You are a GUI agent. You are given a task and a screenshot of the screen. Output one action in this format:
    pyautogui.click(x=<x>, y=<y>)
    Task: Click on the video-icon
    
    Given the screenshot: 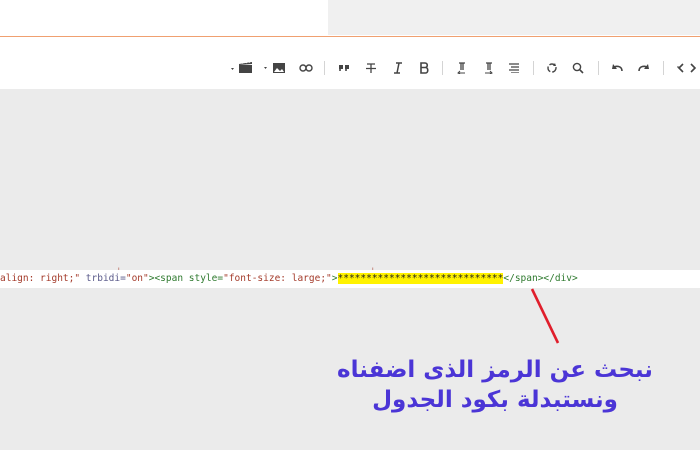 What is the action you would take?
    pyautogui.click(x=242, y=68)
    